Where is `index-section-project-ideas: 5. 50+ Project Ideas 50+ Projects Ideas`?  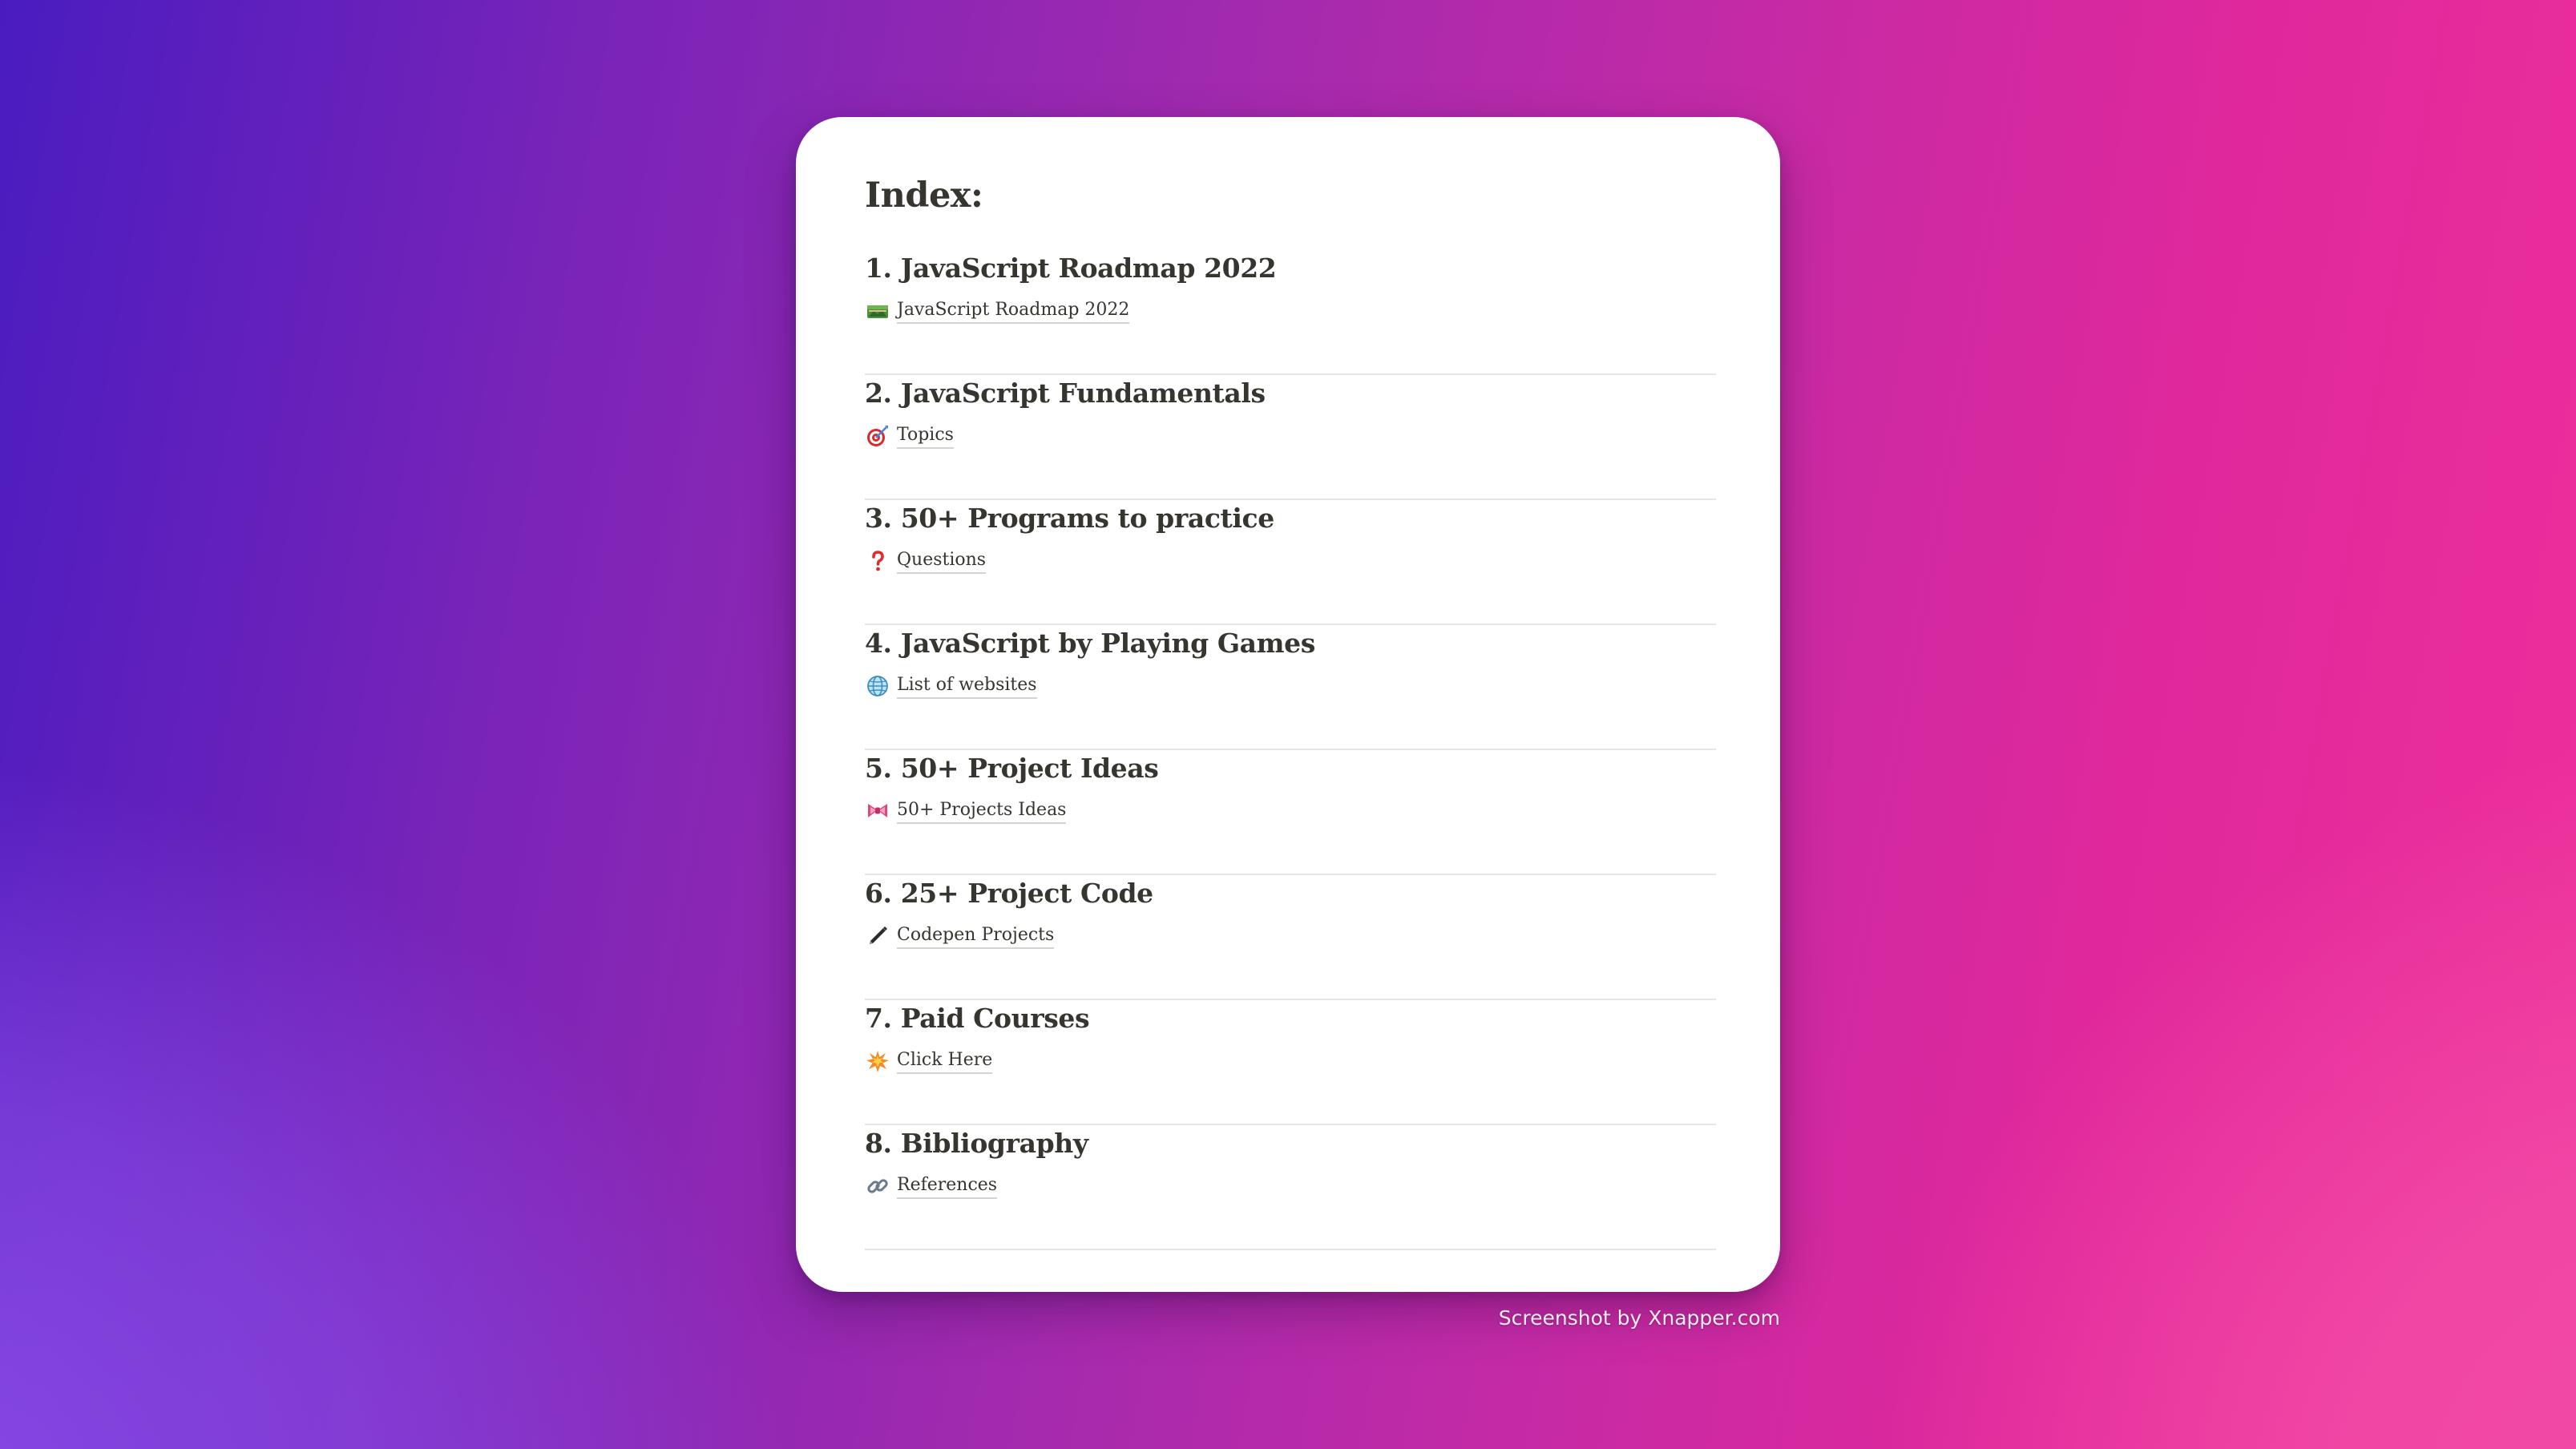
index-section-project-ideas: 5. 50+ Project Ideas 50+ Projects Ideas is located at coordinates (1290, 813).